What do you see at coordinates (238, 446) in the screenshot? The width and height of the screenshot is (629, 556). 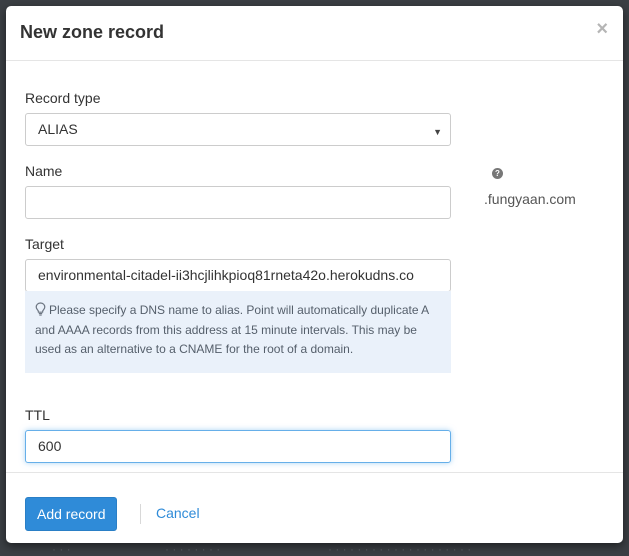 I see `ttl-input: 600` at bounding box center [238, 446].